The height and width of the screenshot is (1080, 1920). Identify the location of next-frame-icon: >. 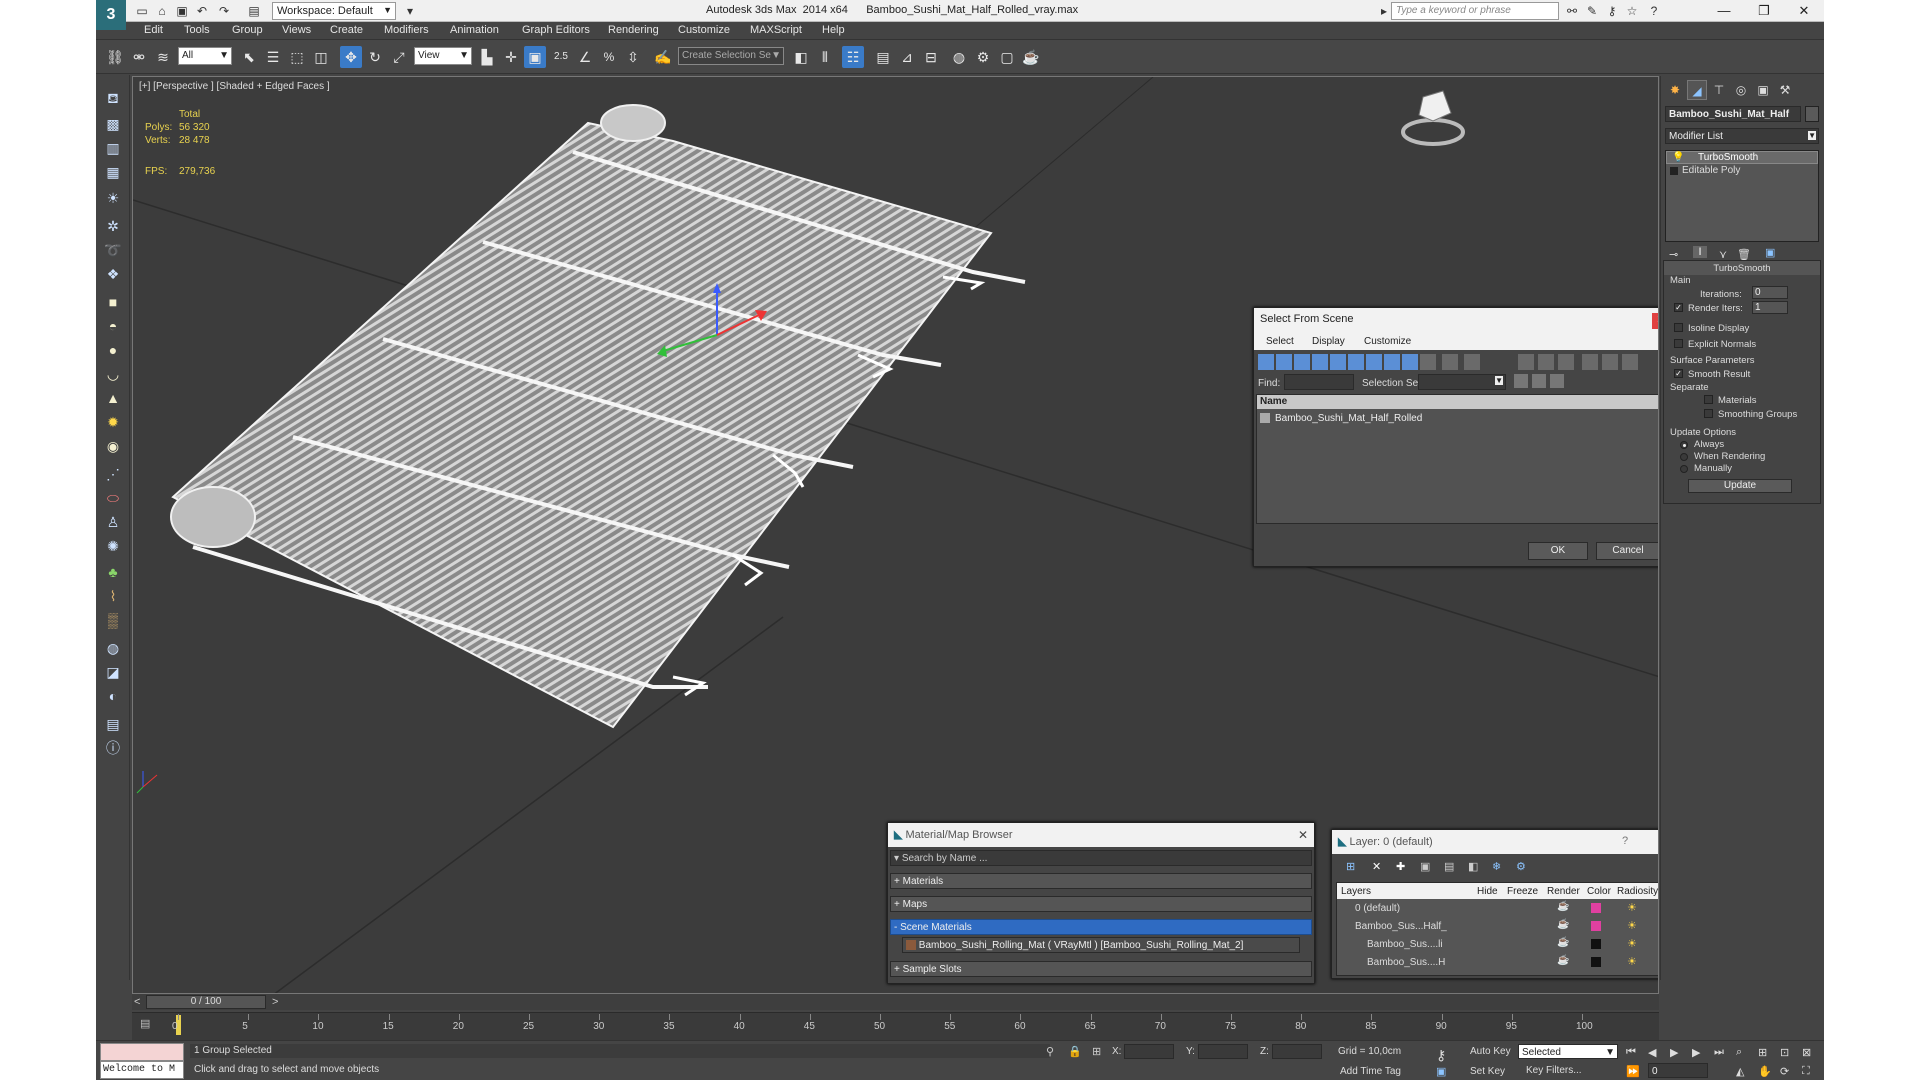
(275, 1002).